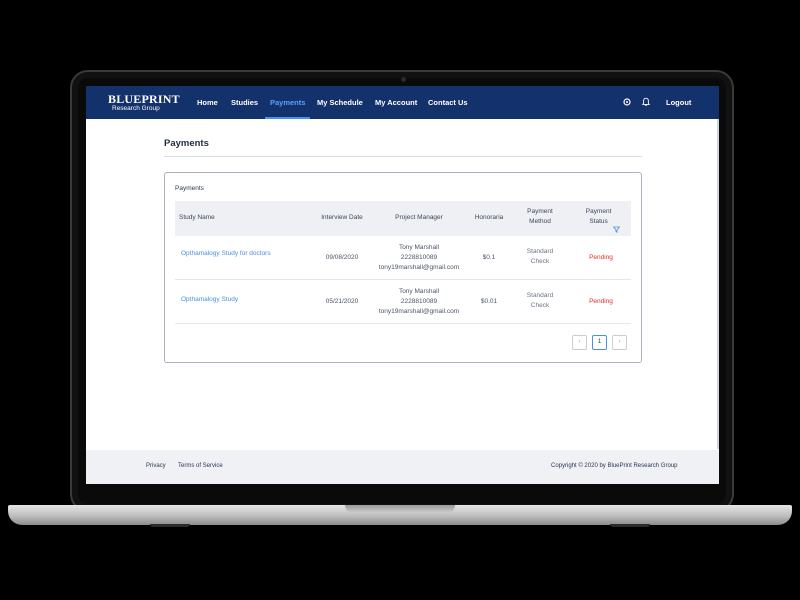 Image resolution: width=800 pixels, height=600 pixels. What do you see at coordinates (200, 466) in the screenshot?
I see `terms-link: Terms of Service` at bounding box center [200, 466].